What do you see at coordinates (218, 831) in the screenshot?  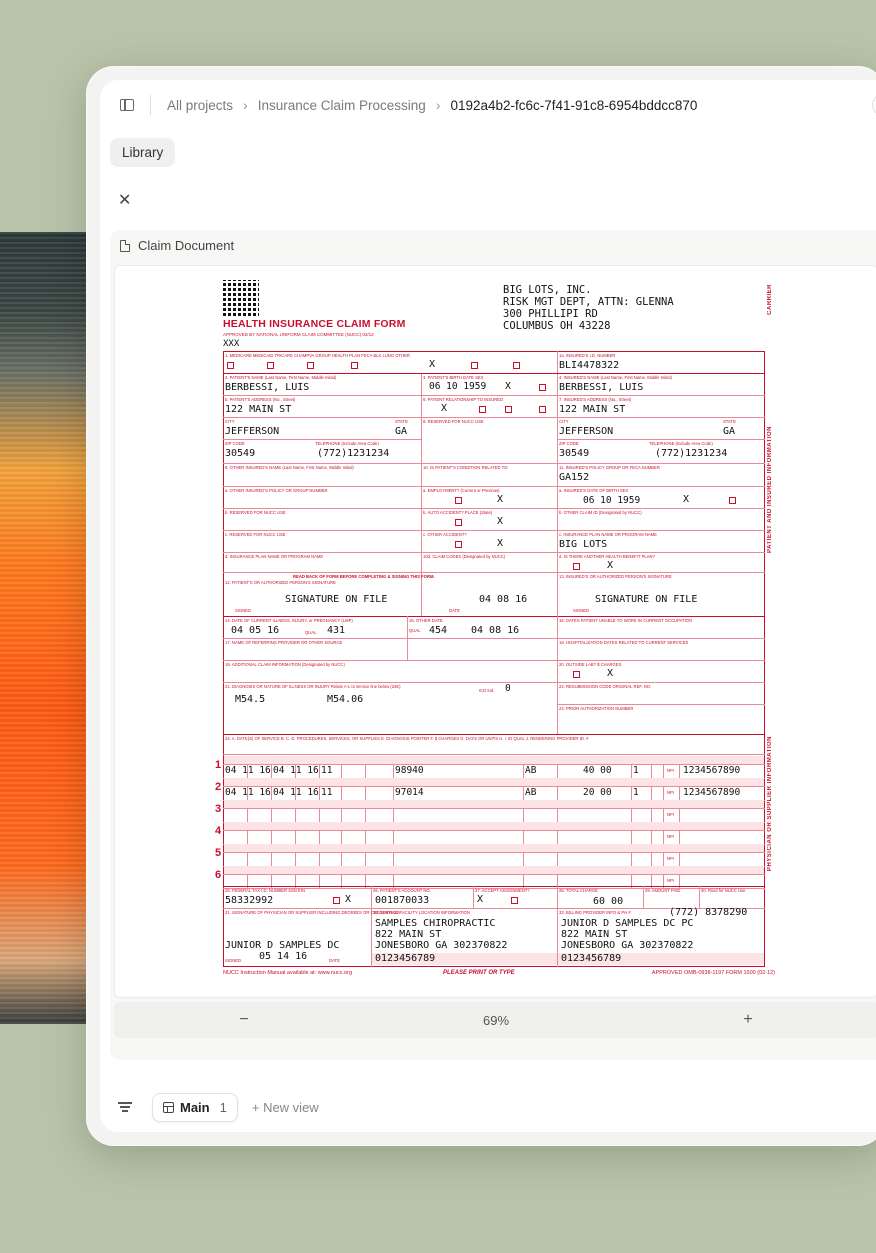 I see `service-line-number: 4` at bounding box center [218, 831].